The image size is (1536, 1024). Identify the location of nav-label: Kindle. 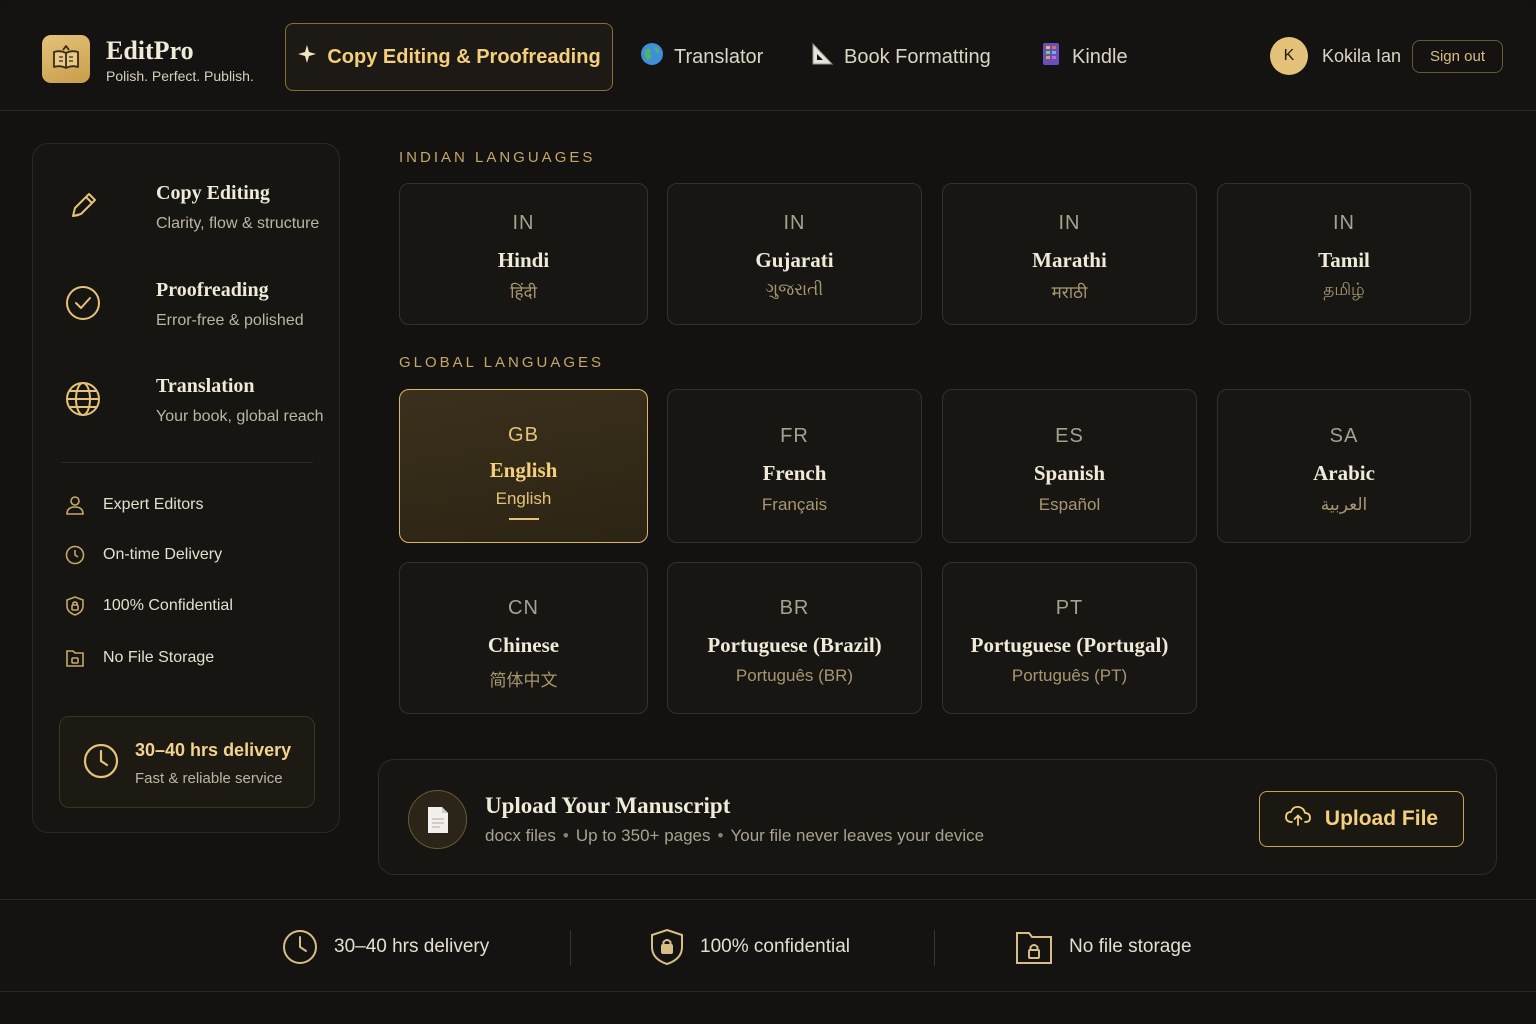
(1100, 56).